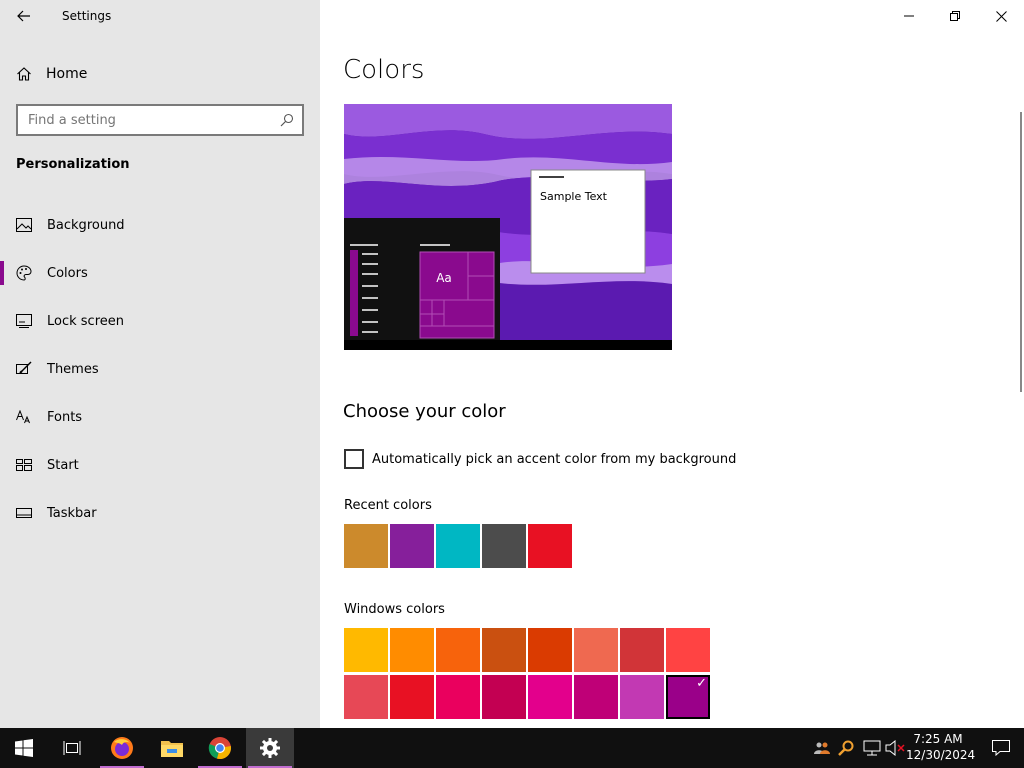  I want to click on settings-icon, so click(270, 748).